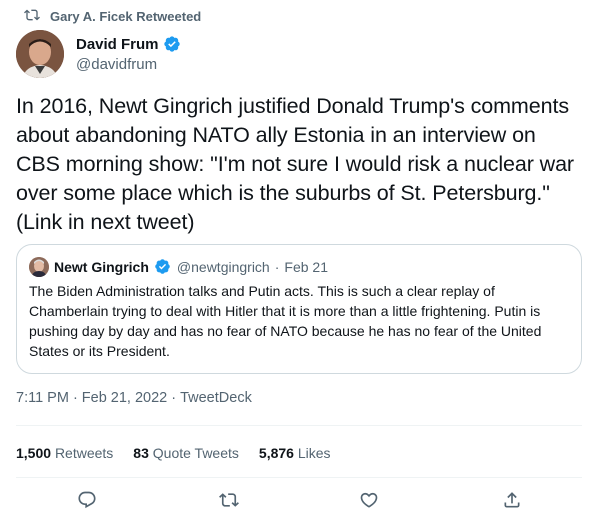 This screenshot has height=527, width=598. Describe the element at coordinates (117, 44) in the screenshot. I see `author-name: David Frum` at that location.